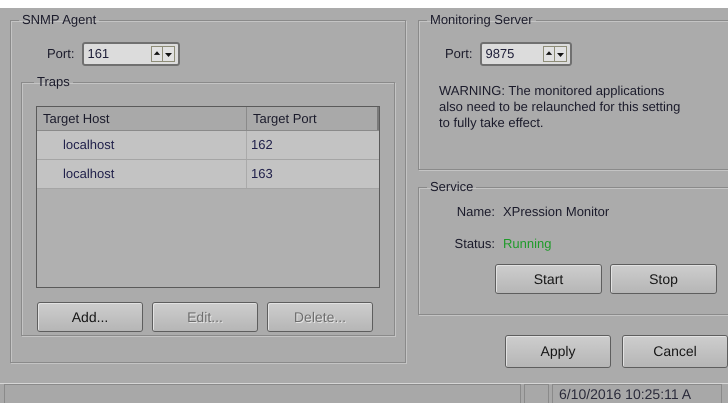 The image size is (728, 403). Describe the element at coordinates (637, 393) in the screenshot. I see `status-timestamp: 6/10/2016 10:25:11 A` at that location.